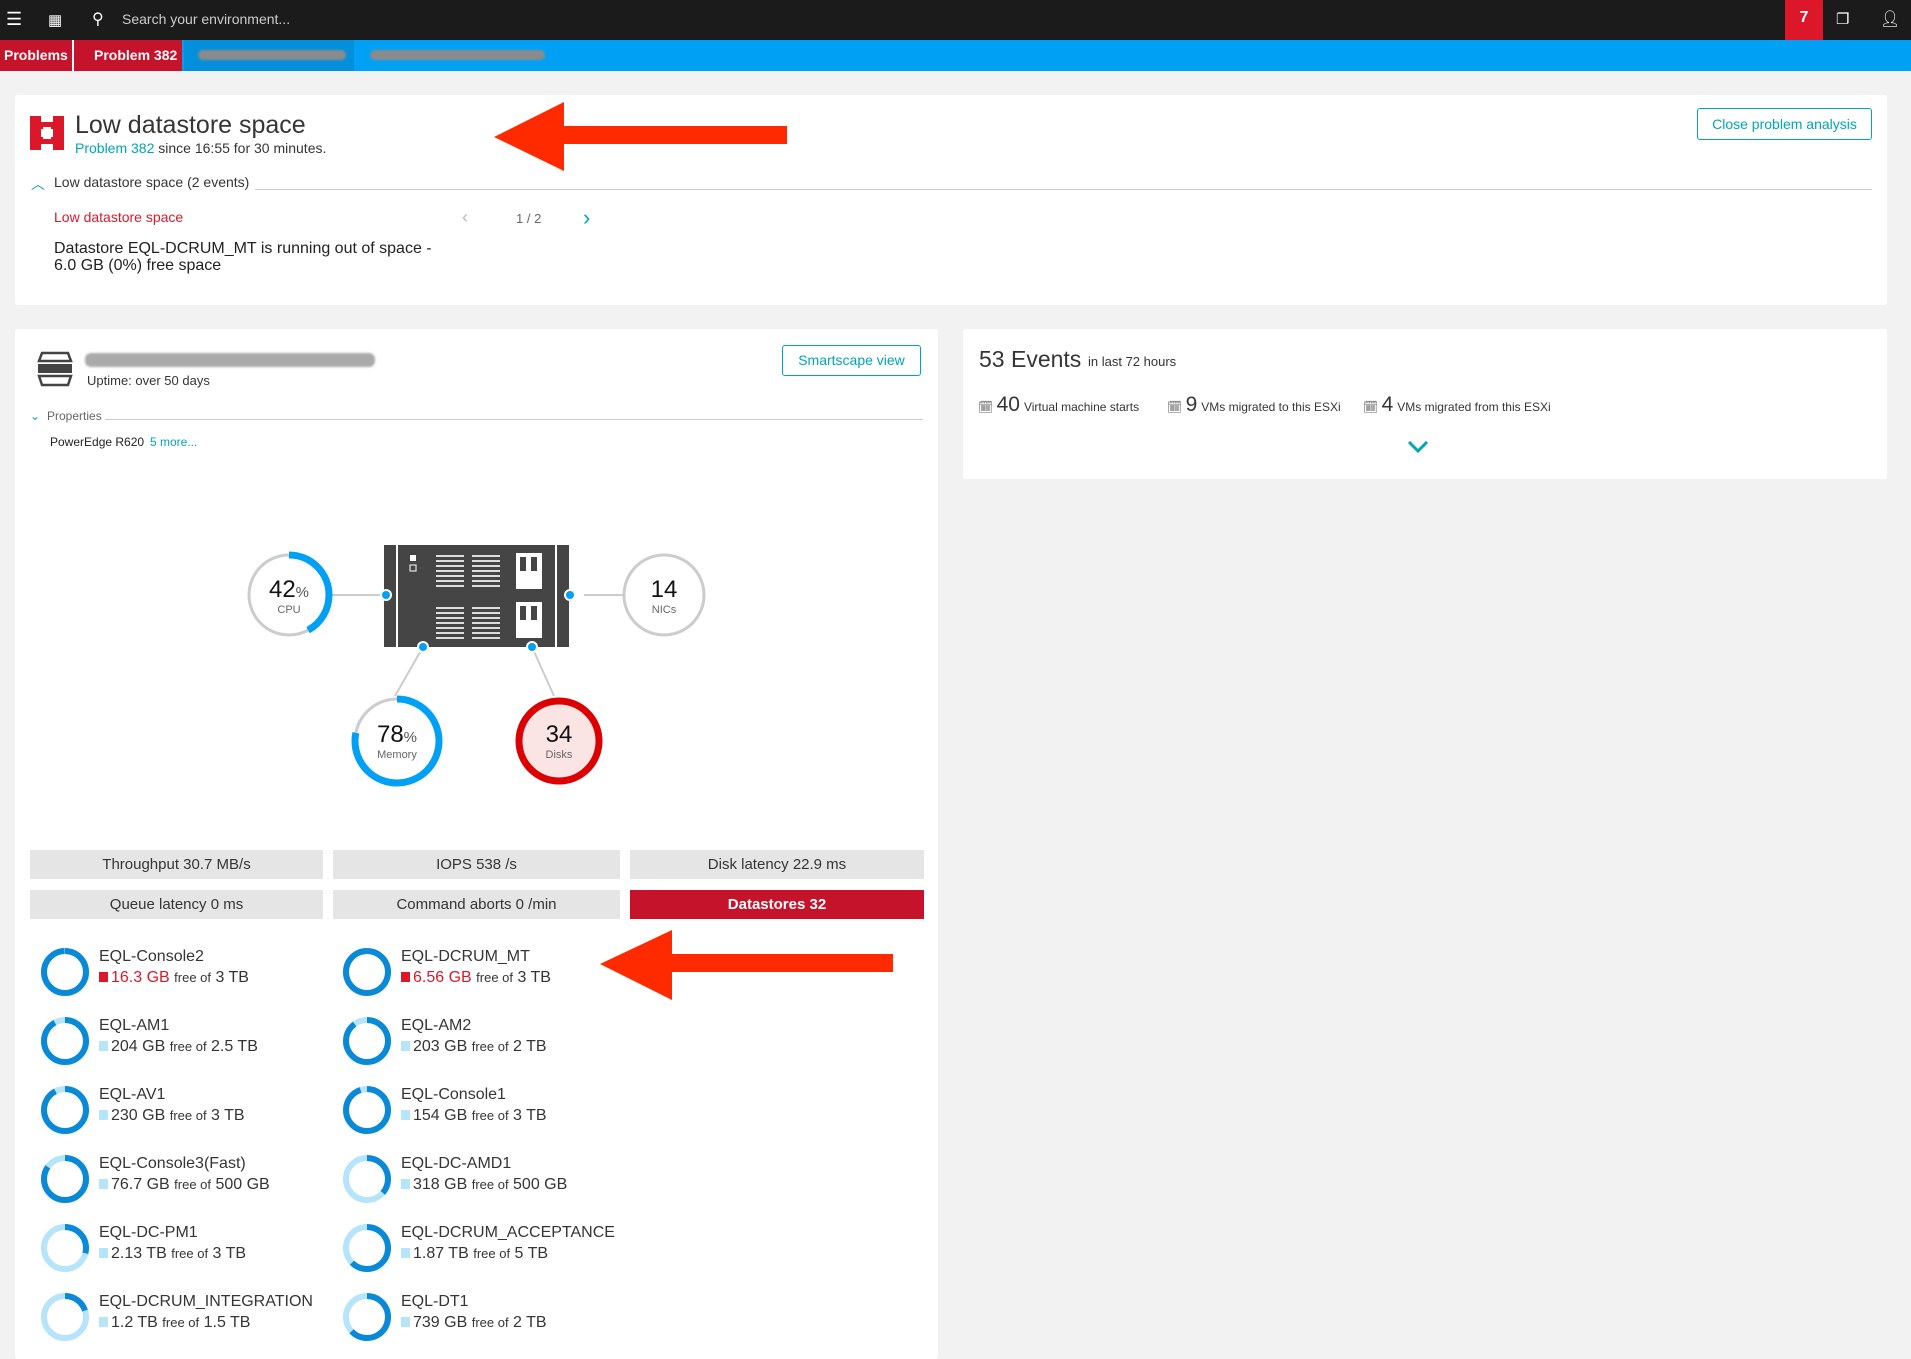  What do you see at coordinates (1372, 407) in the screenshot?
I see `calendar-icon: 🗓︎` at bounding box center [1372, 407].